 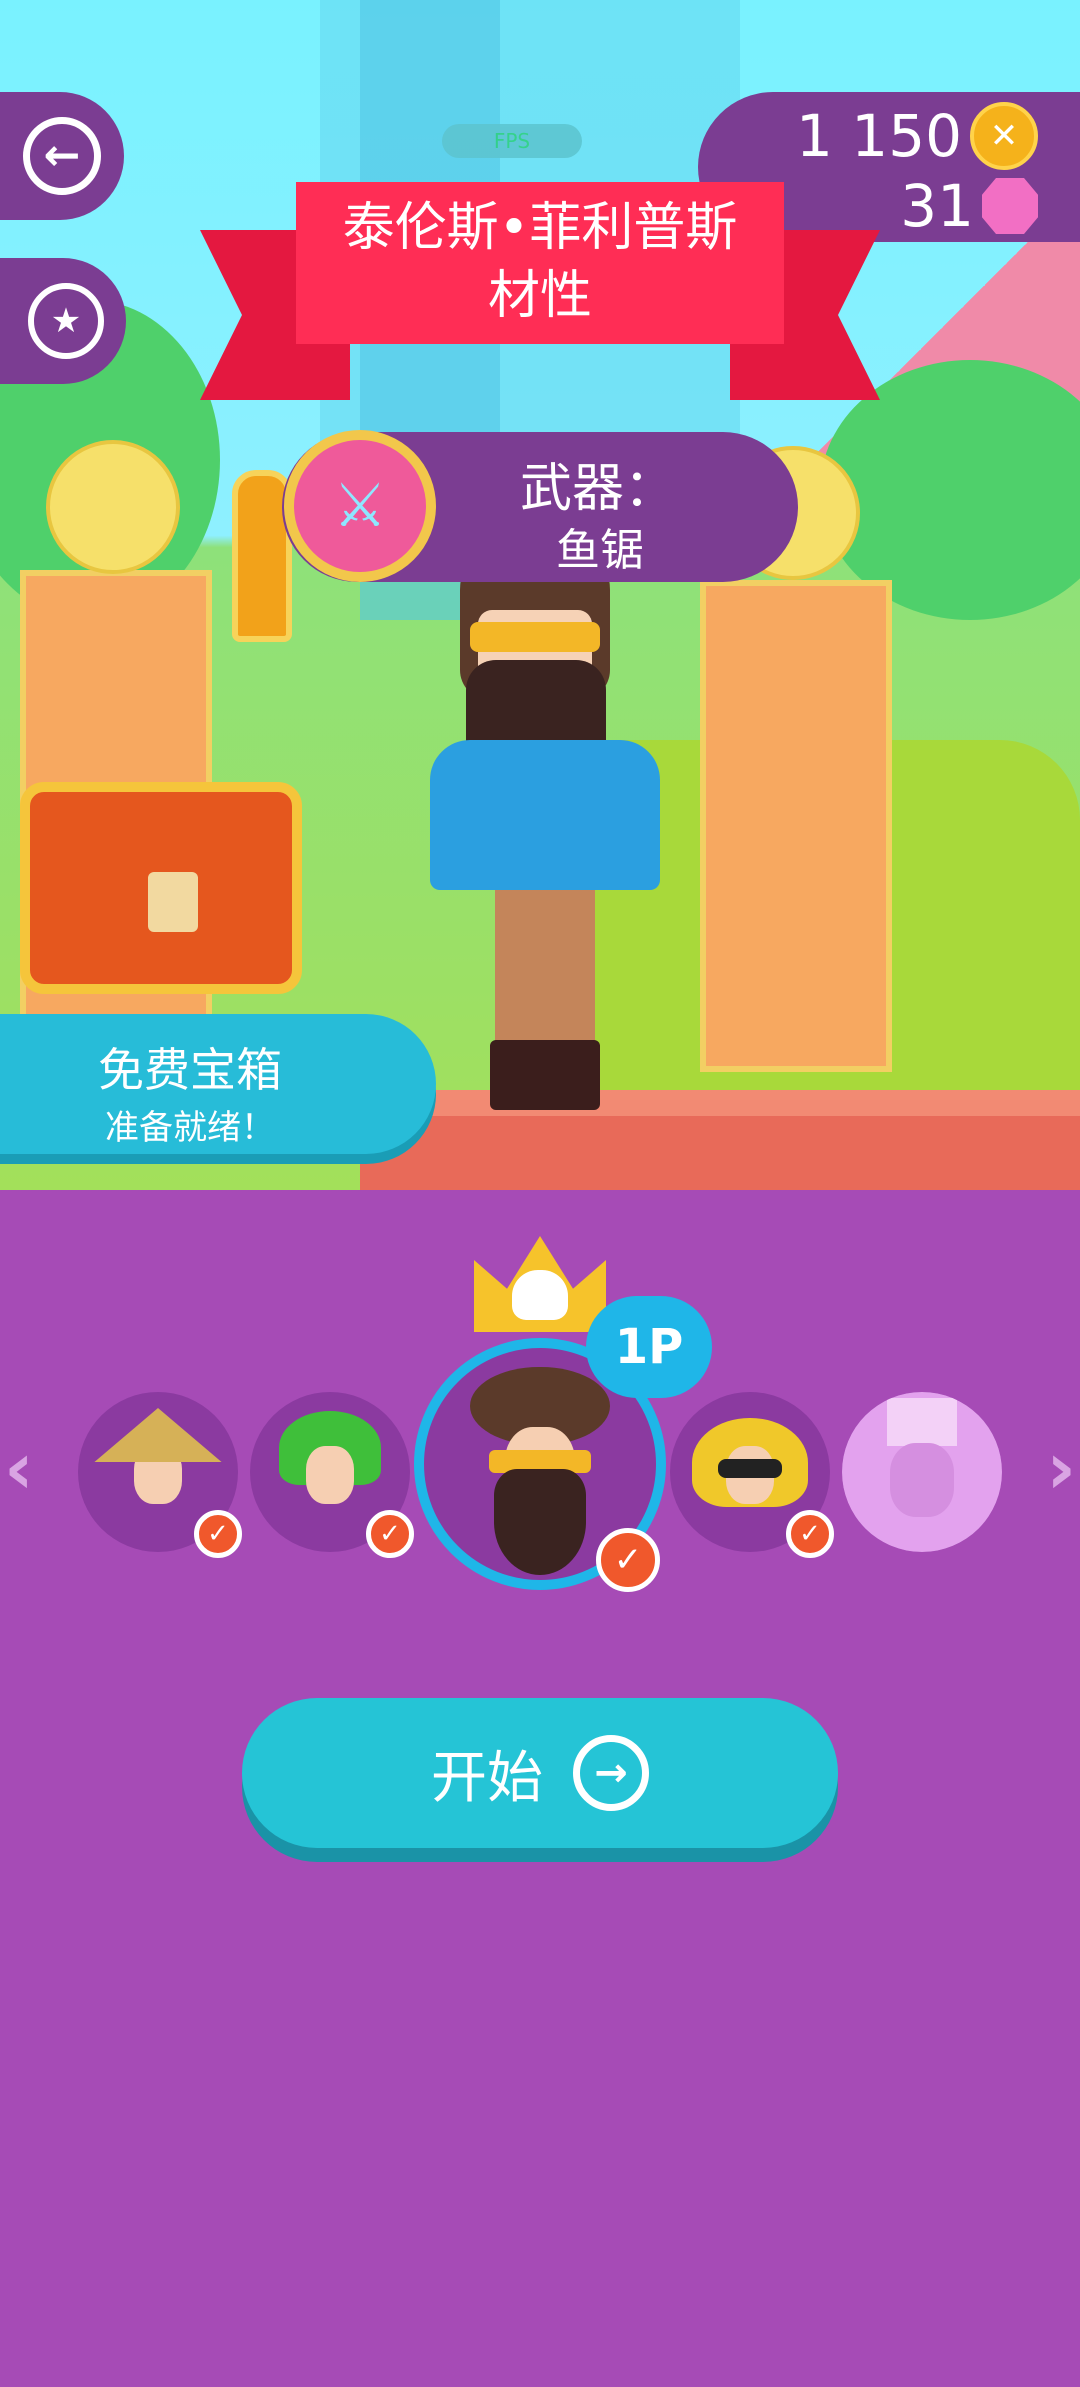 What do you see at coordinates (512, 141) in the screenshot?
I see `fps-counter: FPS` at bounding box center [512, 141].